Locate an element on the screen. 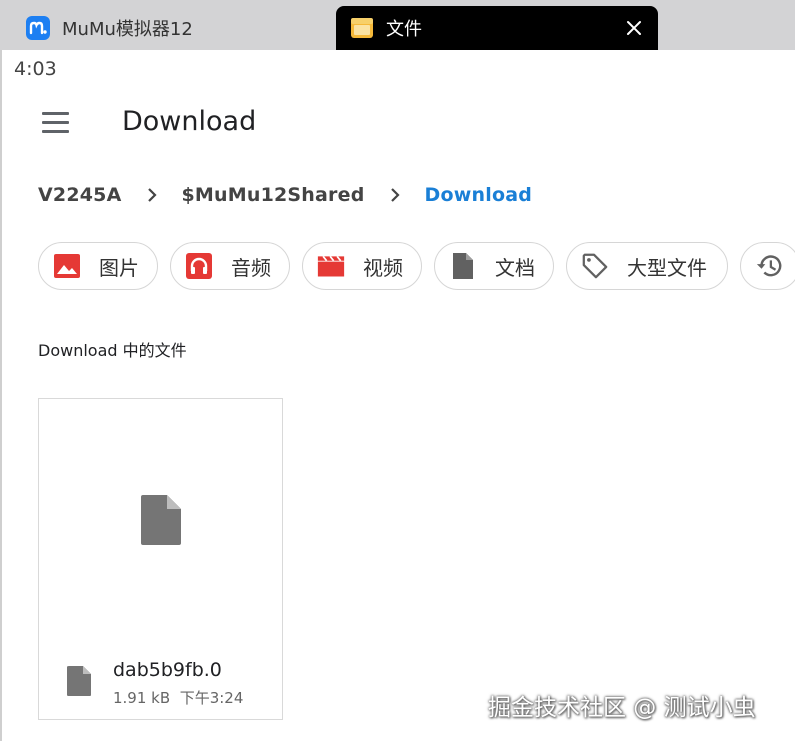 The height and width of the screenshot is (741, 795). chip-label: 大型文件 is located at coordinates (667, 267).